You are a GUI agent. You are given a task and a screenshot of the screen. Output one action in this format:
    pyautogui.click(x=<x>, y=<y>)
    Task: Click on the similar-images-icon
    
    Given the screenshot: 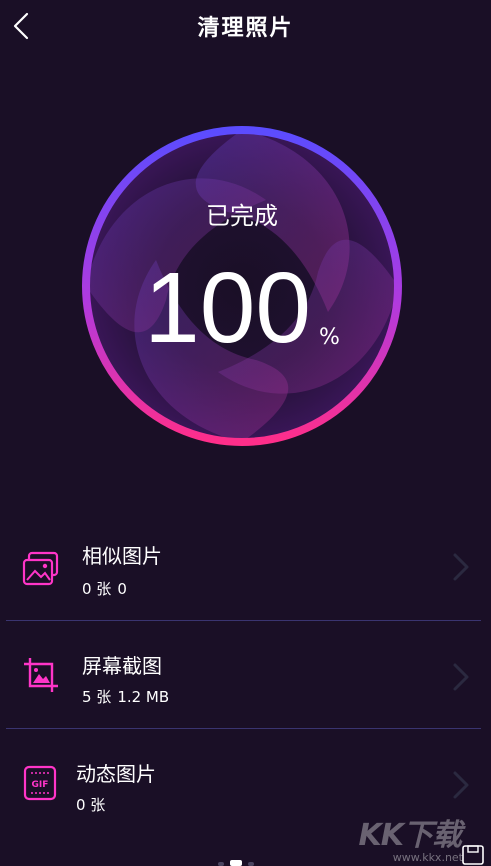 What is the action you would take?
    pyautogui.click(x=40, y=568)
    